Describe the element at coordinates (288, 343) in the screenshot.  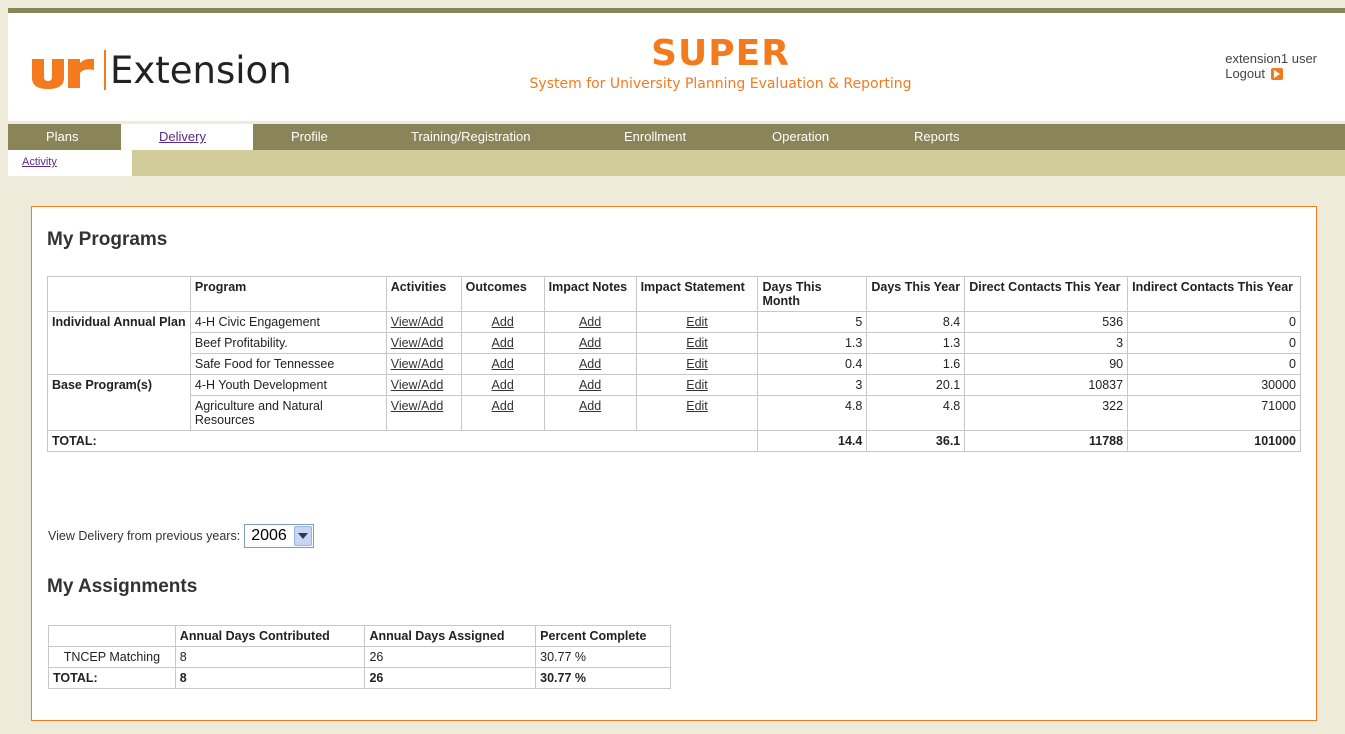
I see `program-name: Beef Profitability.` at that location.